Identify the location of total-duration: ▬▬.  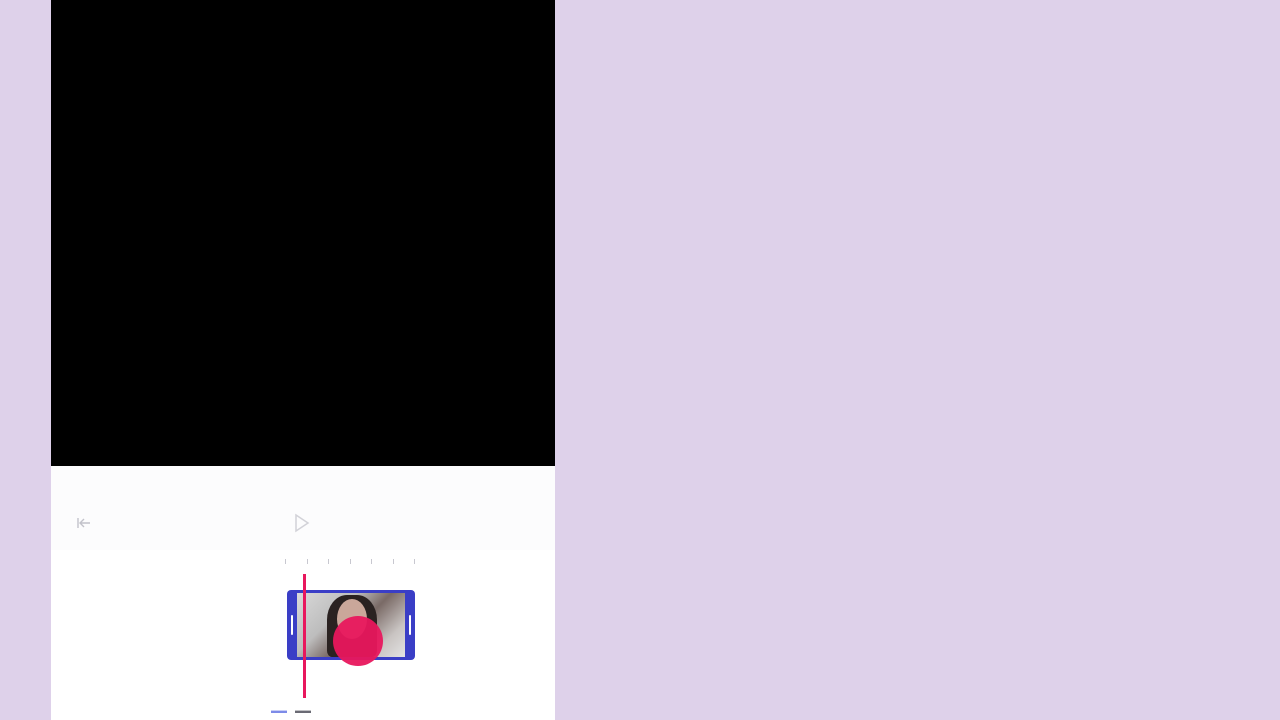
(303, 710).